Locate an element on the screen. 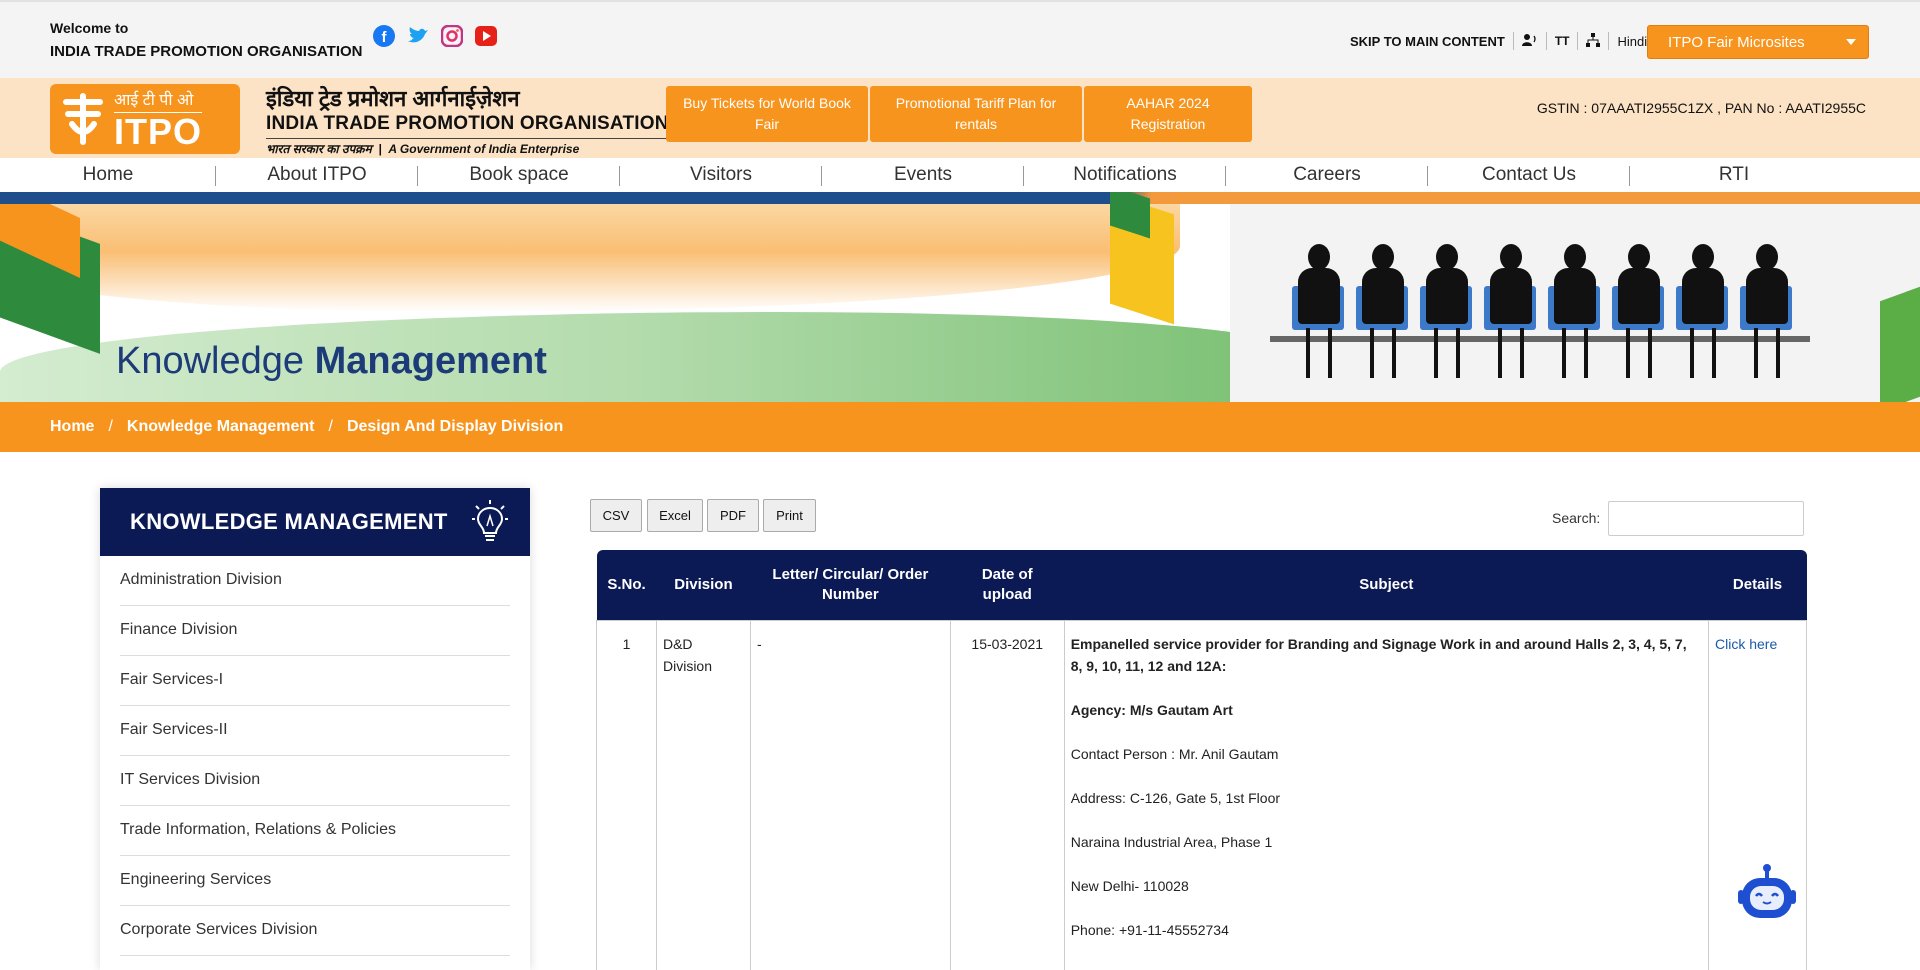 The width and height of the screenshot is (1920, 970). nav-item-careers: Careers is located at coordinates (1327, 175).